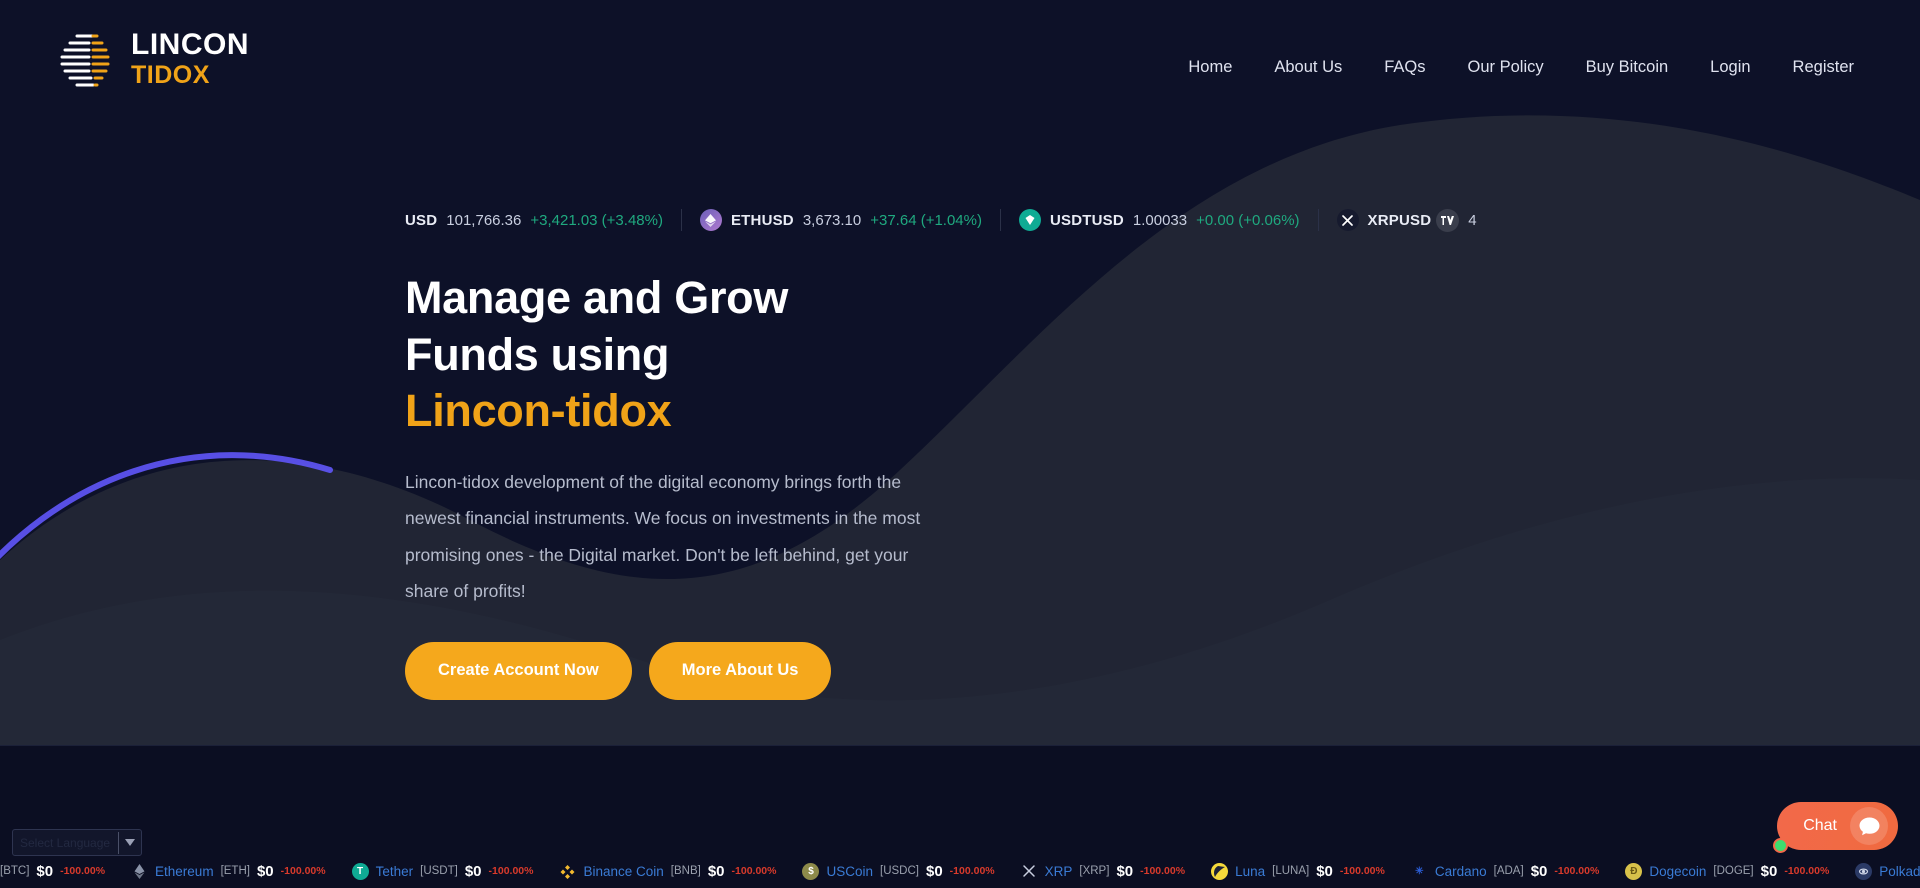  What do you see at coordinates (1460, 871) in the screenshot?
I see `coin-name: Cardano` at bounding box center [1460, 871].